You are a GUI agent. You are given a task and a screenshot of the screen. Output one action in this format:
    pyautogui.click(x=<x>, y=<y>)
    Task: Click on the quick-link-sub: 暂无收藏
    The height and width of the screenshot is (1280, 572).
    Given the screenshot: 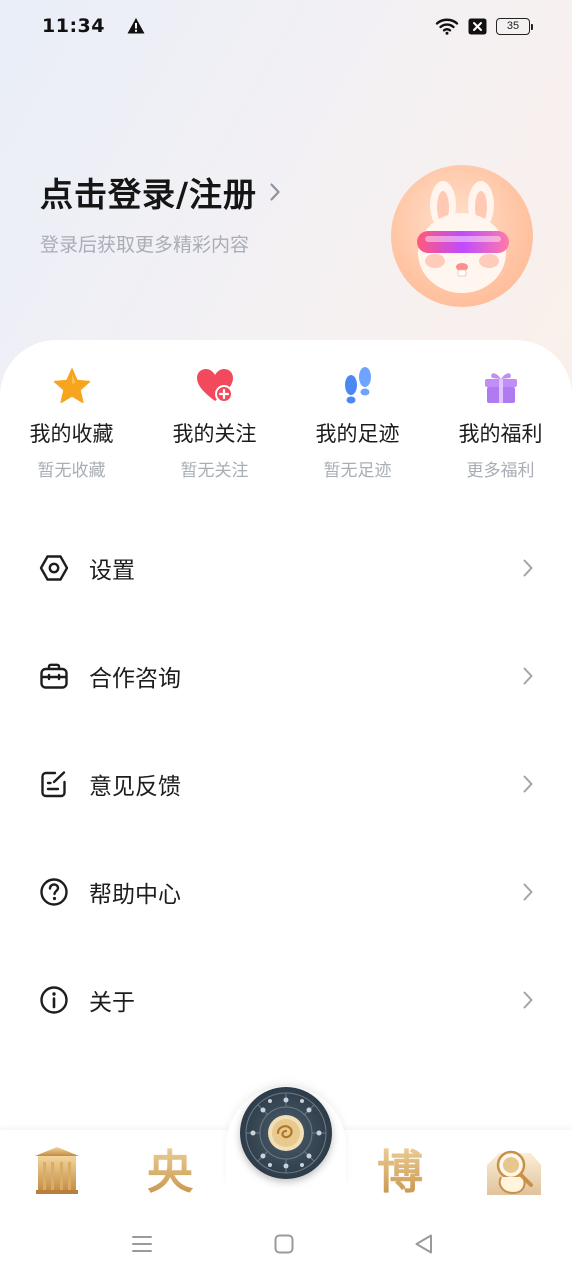 What is the action you would take?
    pyautogui.click(x=71, y=471)
    